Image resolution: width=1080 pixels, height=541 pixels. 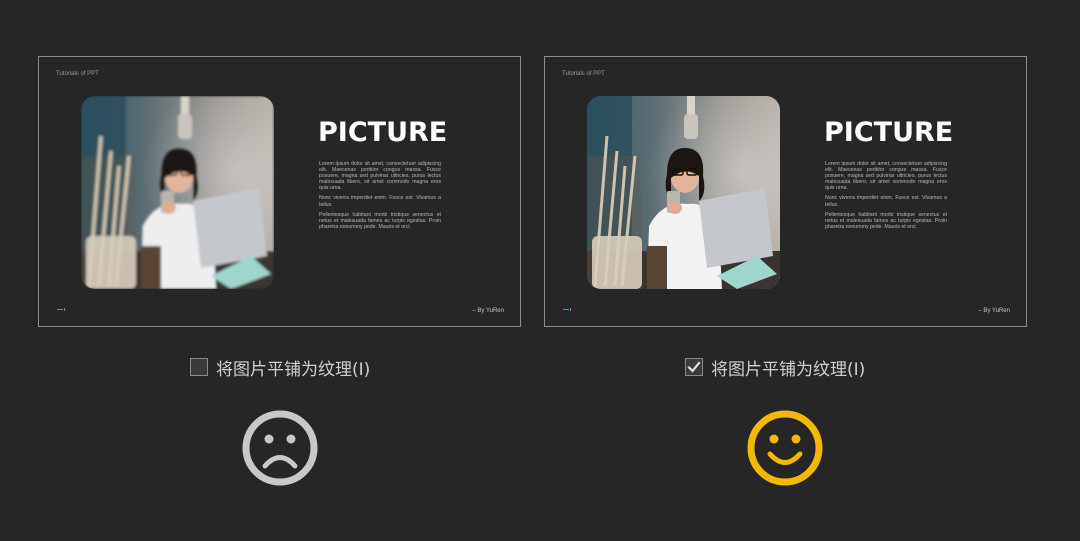 What do you see at coordinates (280, 448) in the screenshot?
I see `sad-face-icon` at bounding box center [280, 448].